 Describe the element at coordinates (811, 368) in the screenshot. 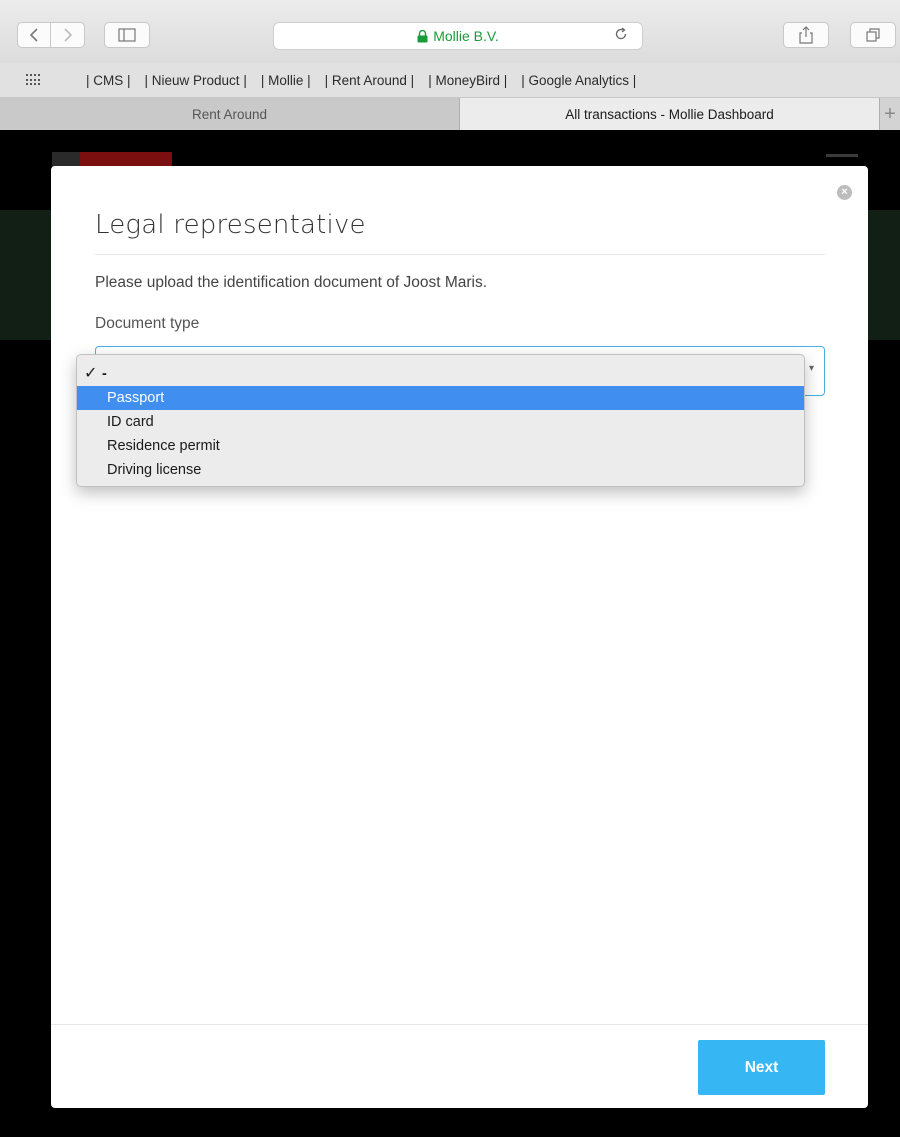

I see `chevron-down-icon: ▾` at that location.